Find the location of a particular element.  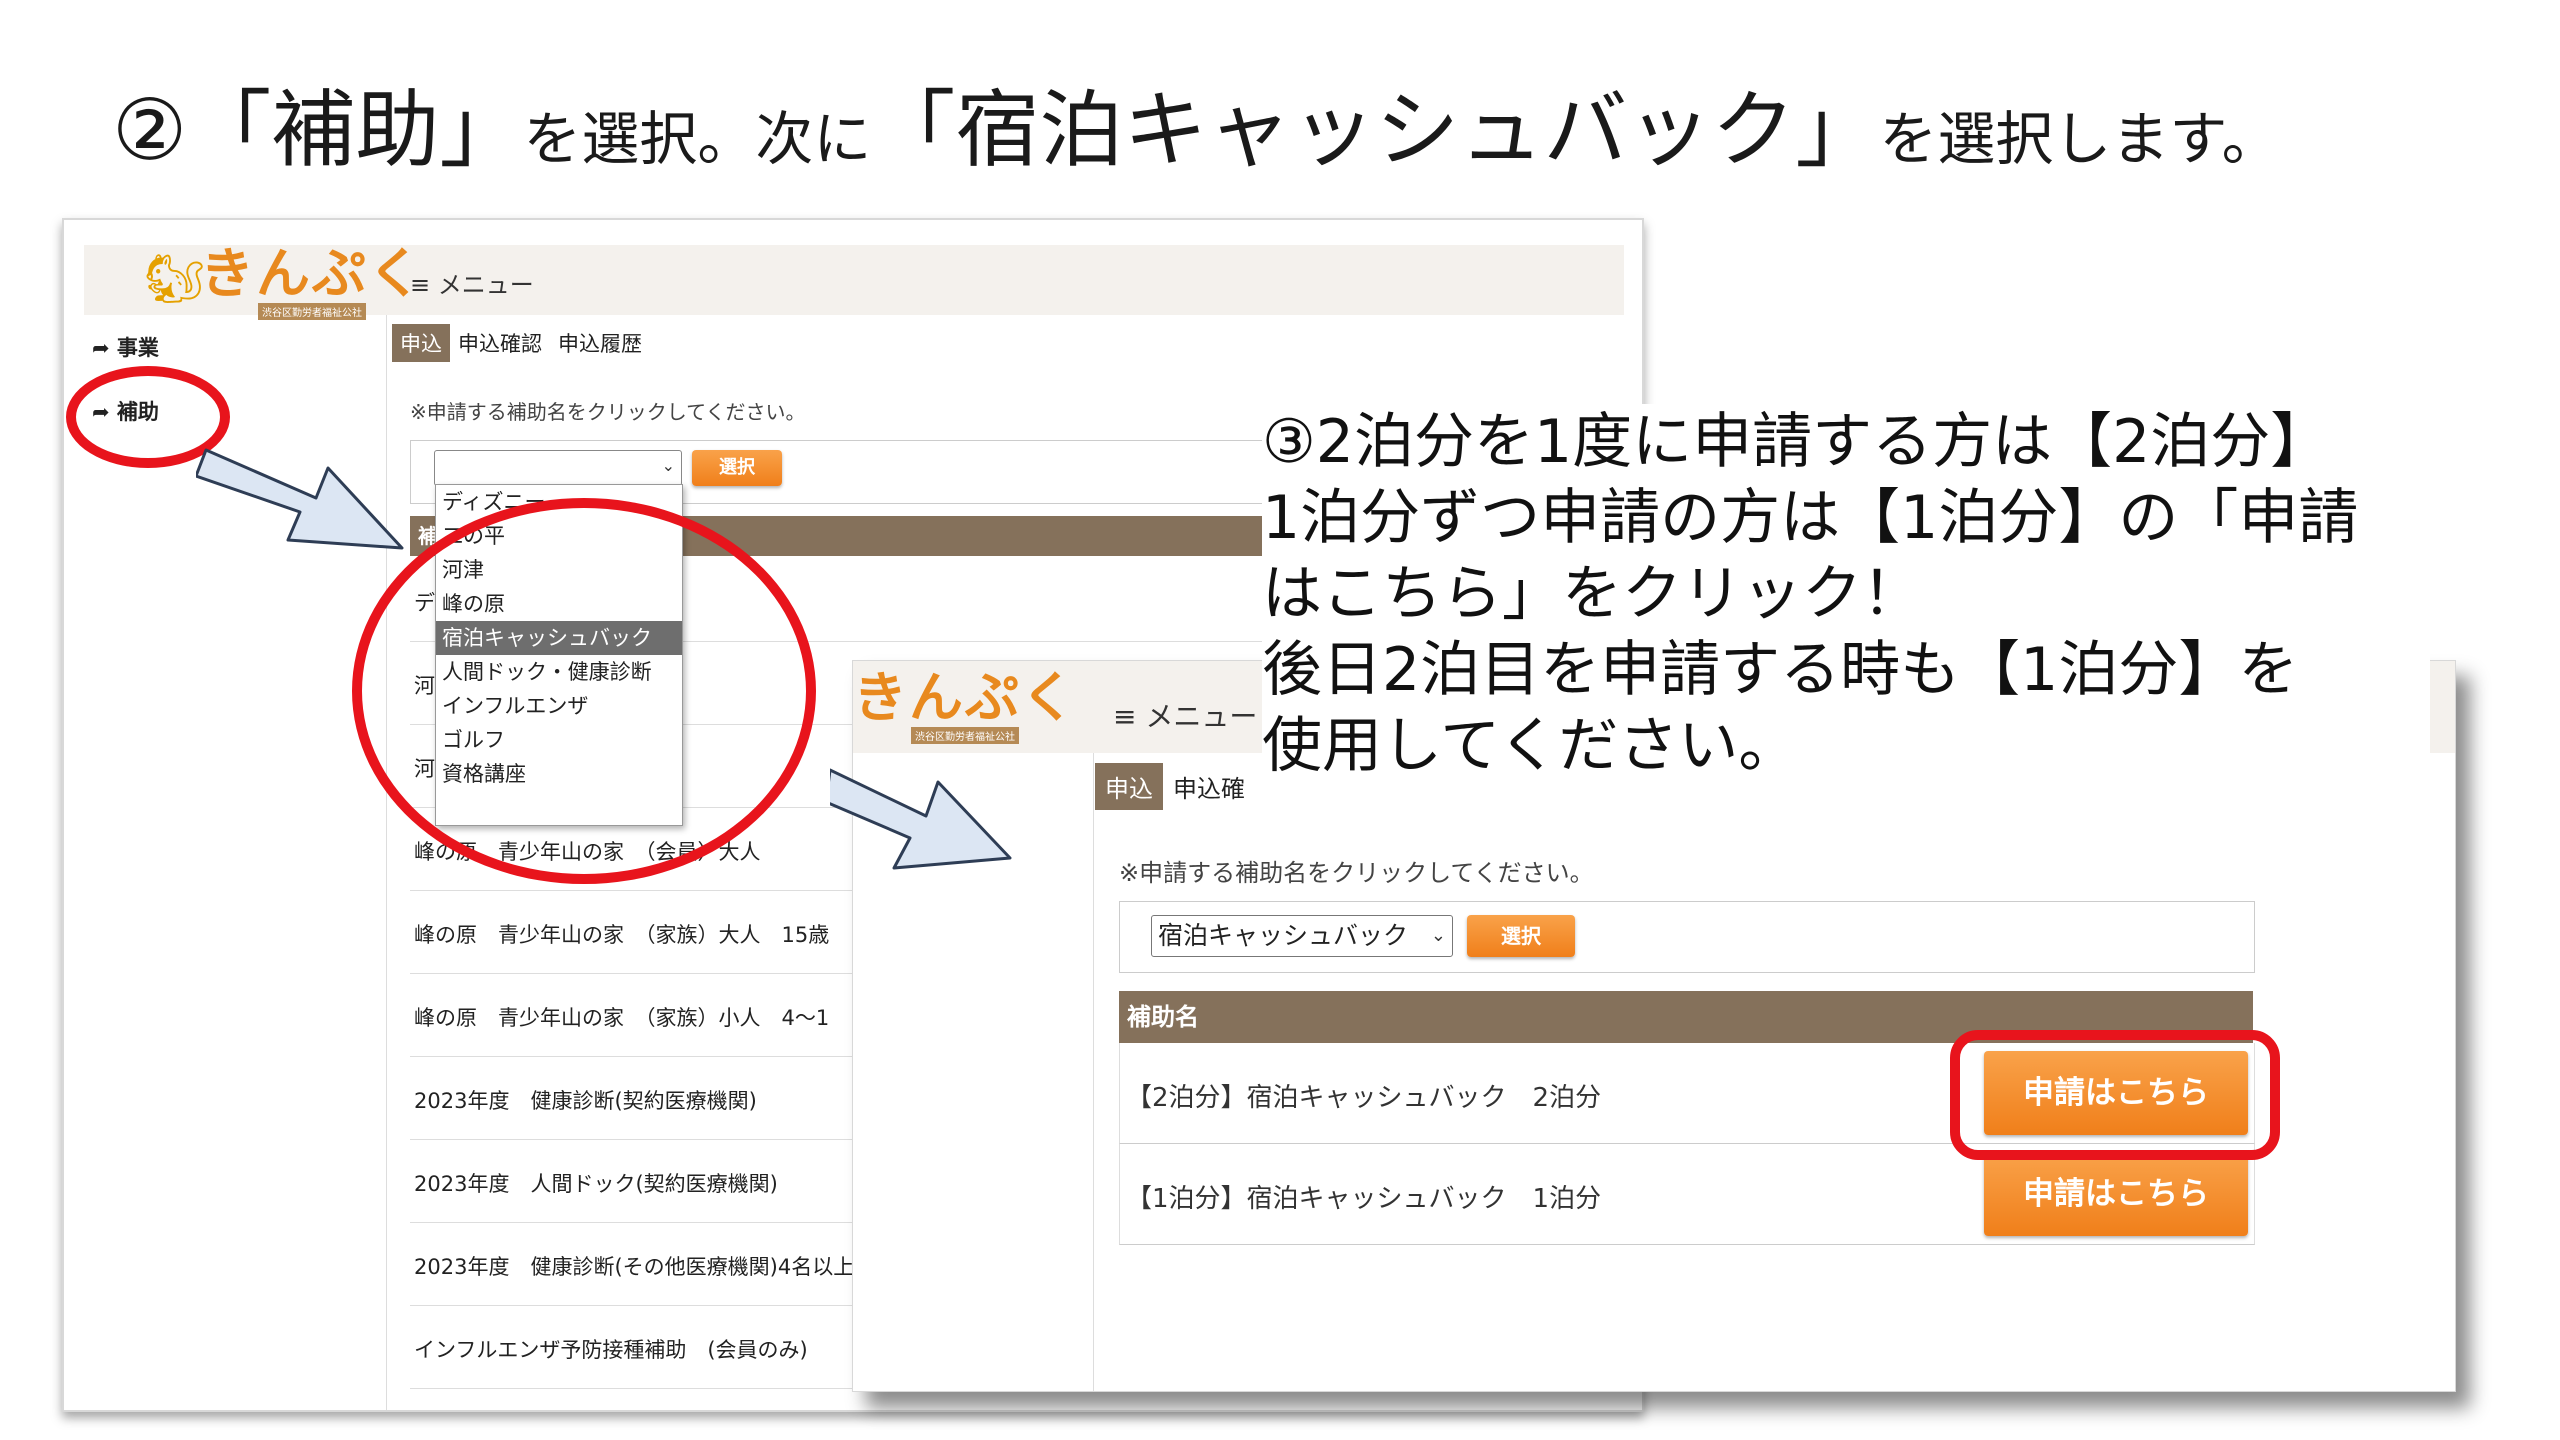

heading-text-1: を選択。次に is located at coordinates (697, 139).